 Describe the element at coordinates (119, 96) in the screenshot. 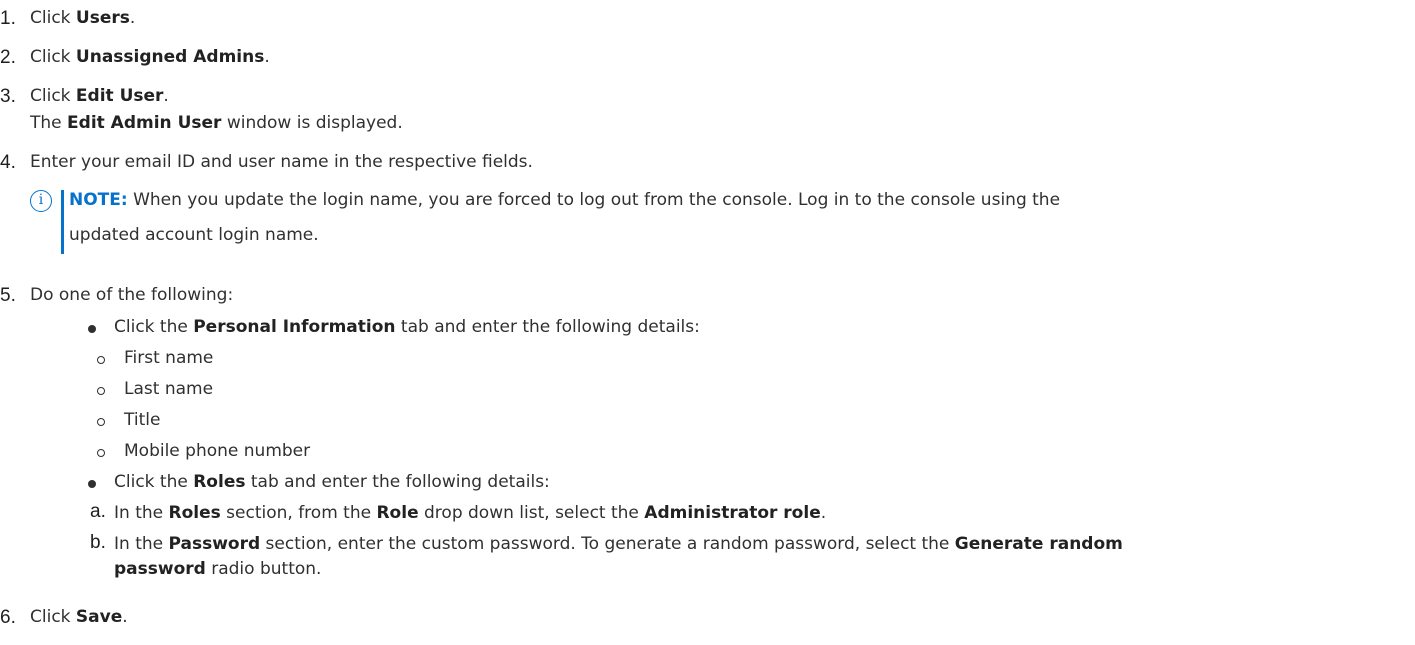

I see `ui-label-edit-user: Edit User` at that location.